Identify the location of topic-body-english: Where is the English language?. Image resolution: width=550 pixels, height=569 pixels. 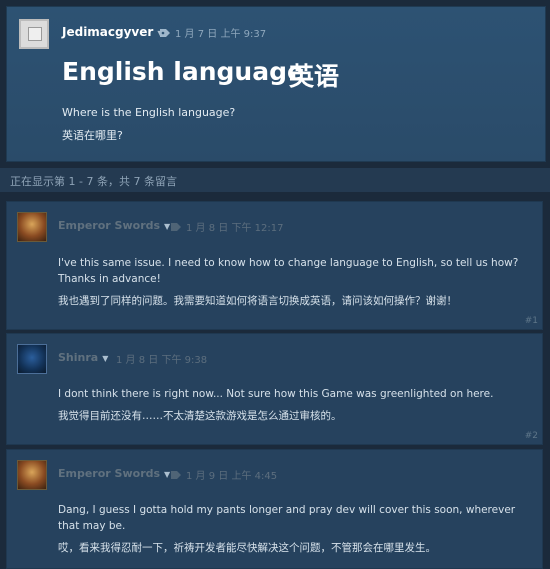
(149, 112).